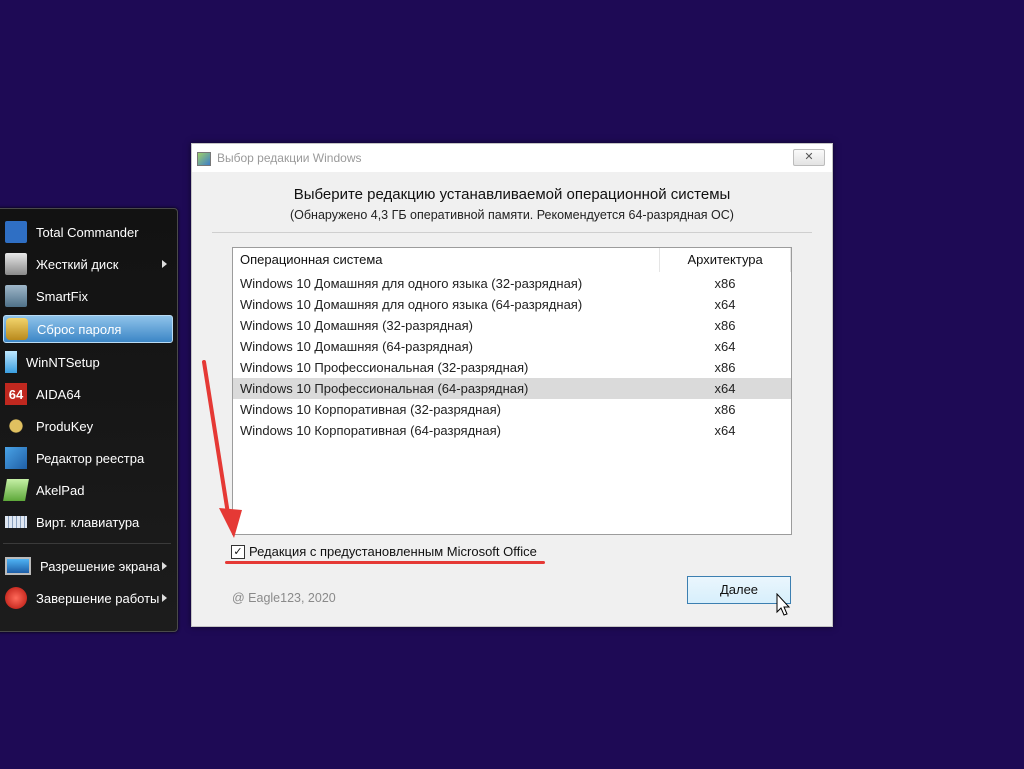 The width and height of the screenshot is (1024, 769). What do you see at coordinates (79, 329) in the screenshot?
I see `menu-item-label: Сброс пароля` at bounding box center [79, 329].